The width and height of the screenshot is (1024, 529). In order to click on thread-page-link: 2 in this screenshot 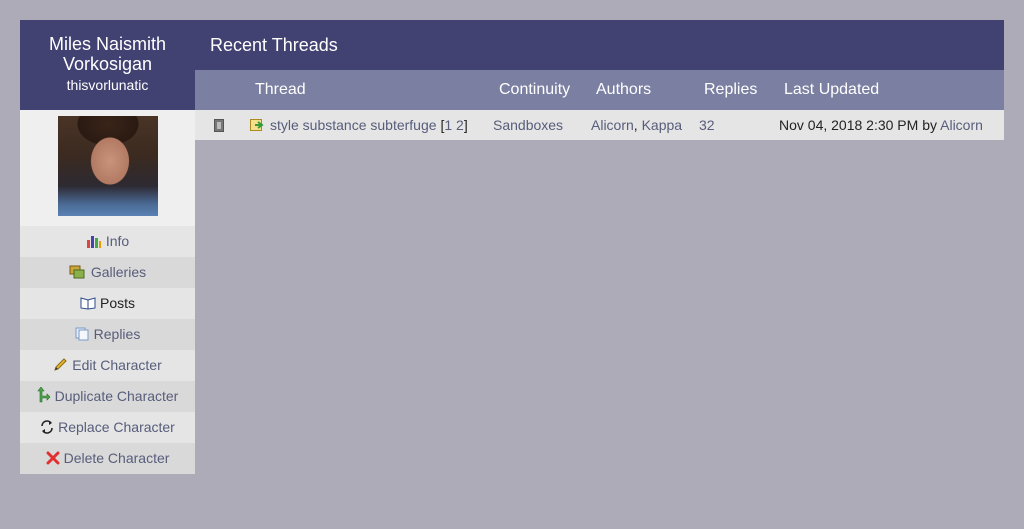, I will do `click(460, 125)`.